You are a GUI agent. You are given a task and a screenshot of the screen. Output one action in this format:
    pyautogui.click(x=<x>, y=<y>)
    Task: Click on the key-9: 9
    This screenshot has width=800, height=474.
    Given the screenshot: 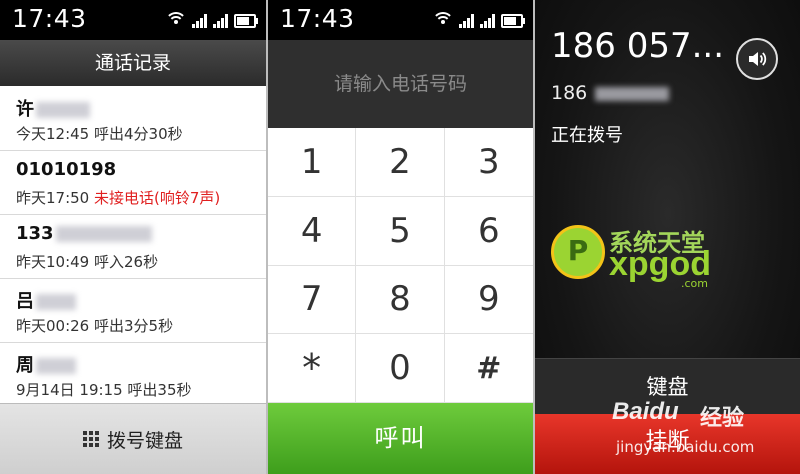 What is the action you would take?
    pyautogui.click(x=488, y=300)
    